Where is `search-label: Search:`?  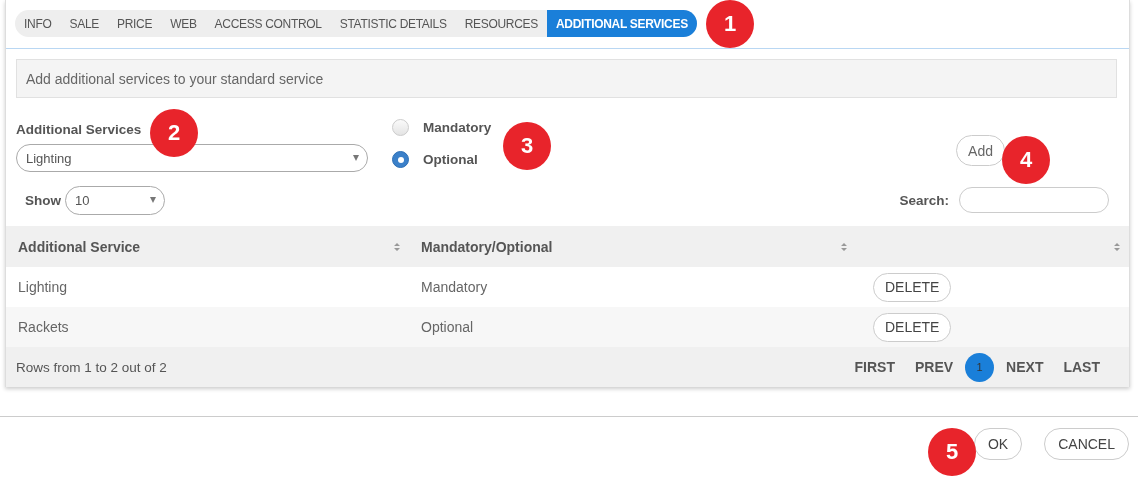
search-label: Search: is located at coordinates (924, 200).